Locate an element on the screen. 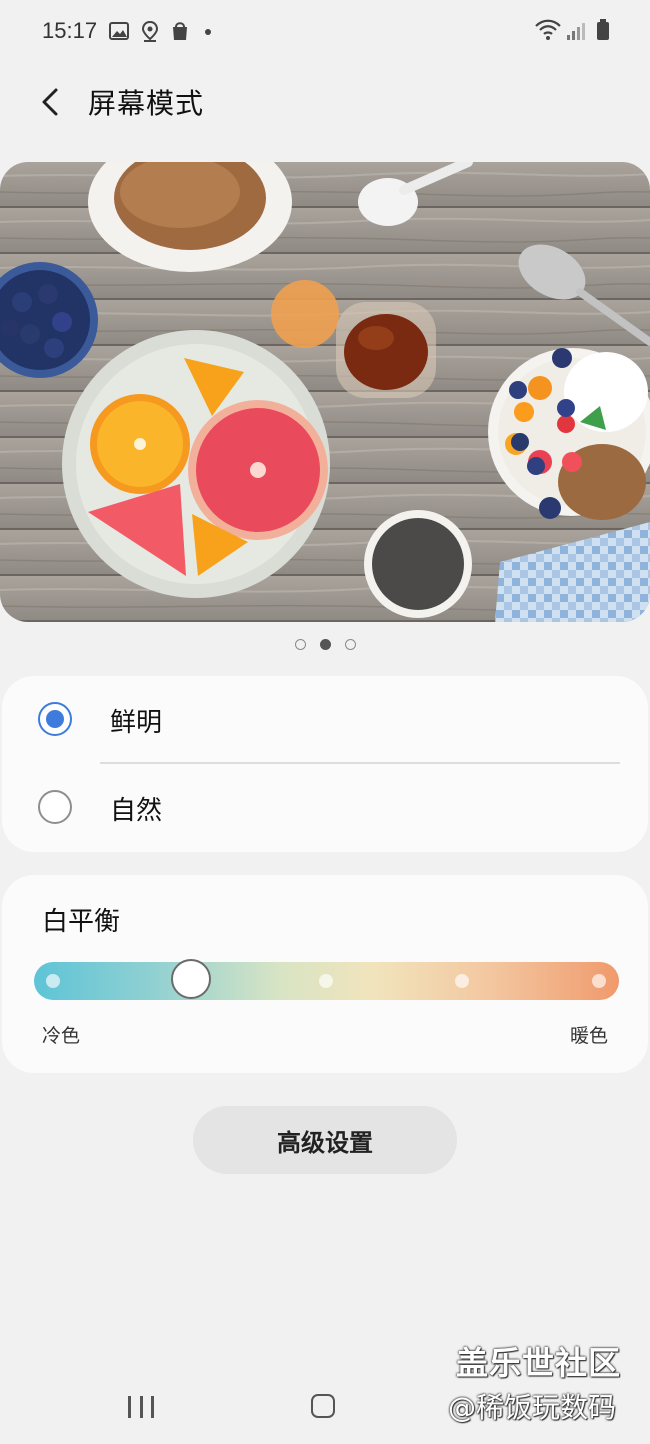 The image size is (650, 1444). warm-label: 暖色 is located at coordinates (588, 1036).